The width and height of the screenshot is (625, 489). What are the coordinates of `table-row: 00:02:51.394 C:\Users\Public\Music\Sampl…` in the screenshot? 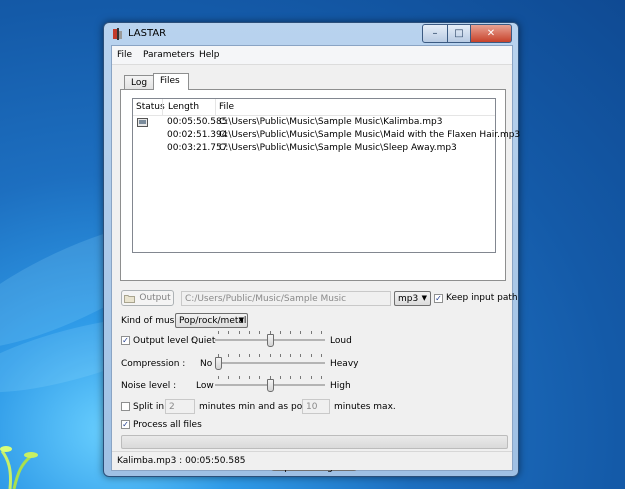 It's located at (326, 136).